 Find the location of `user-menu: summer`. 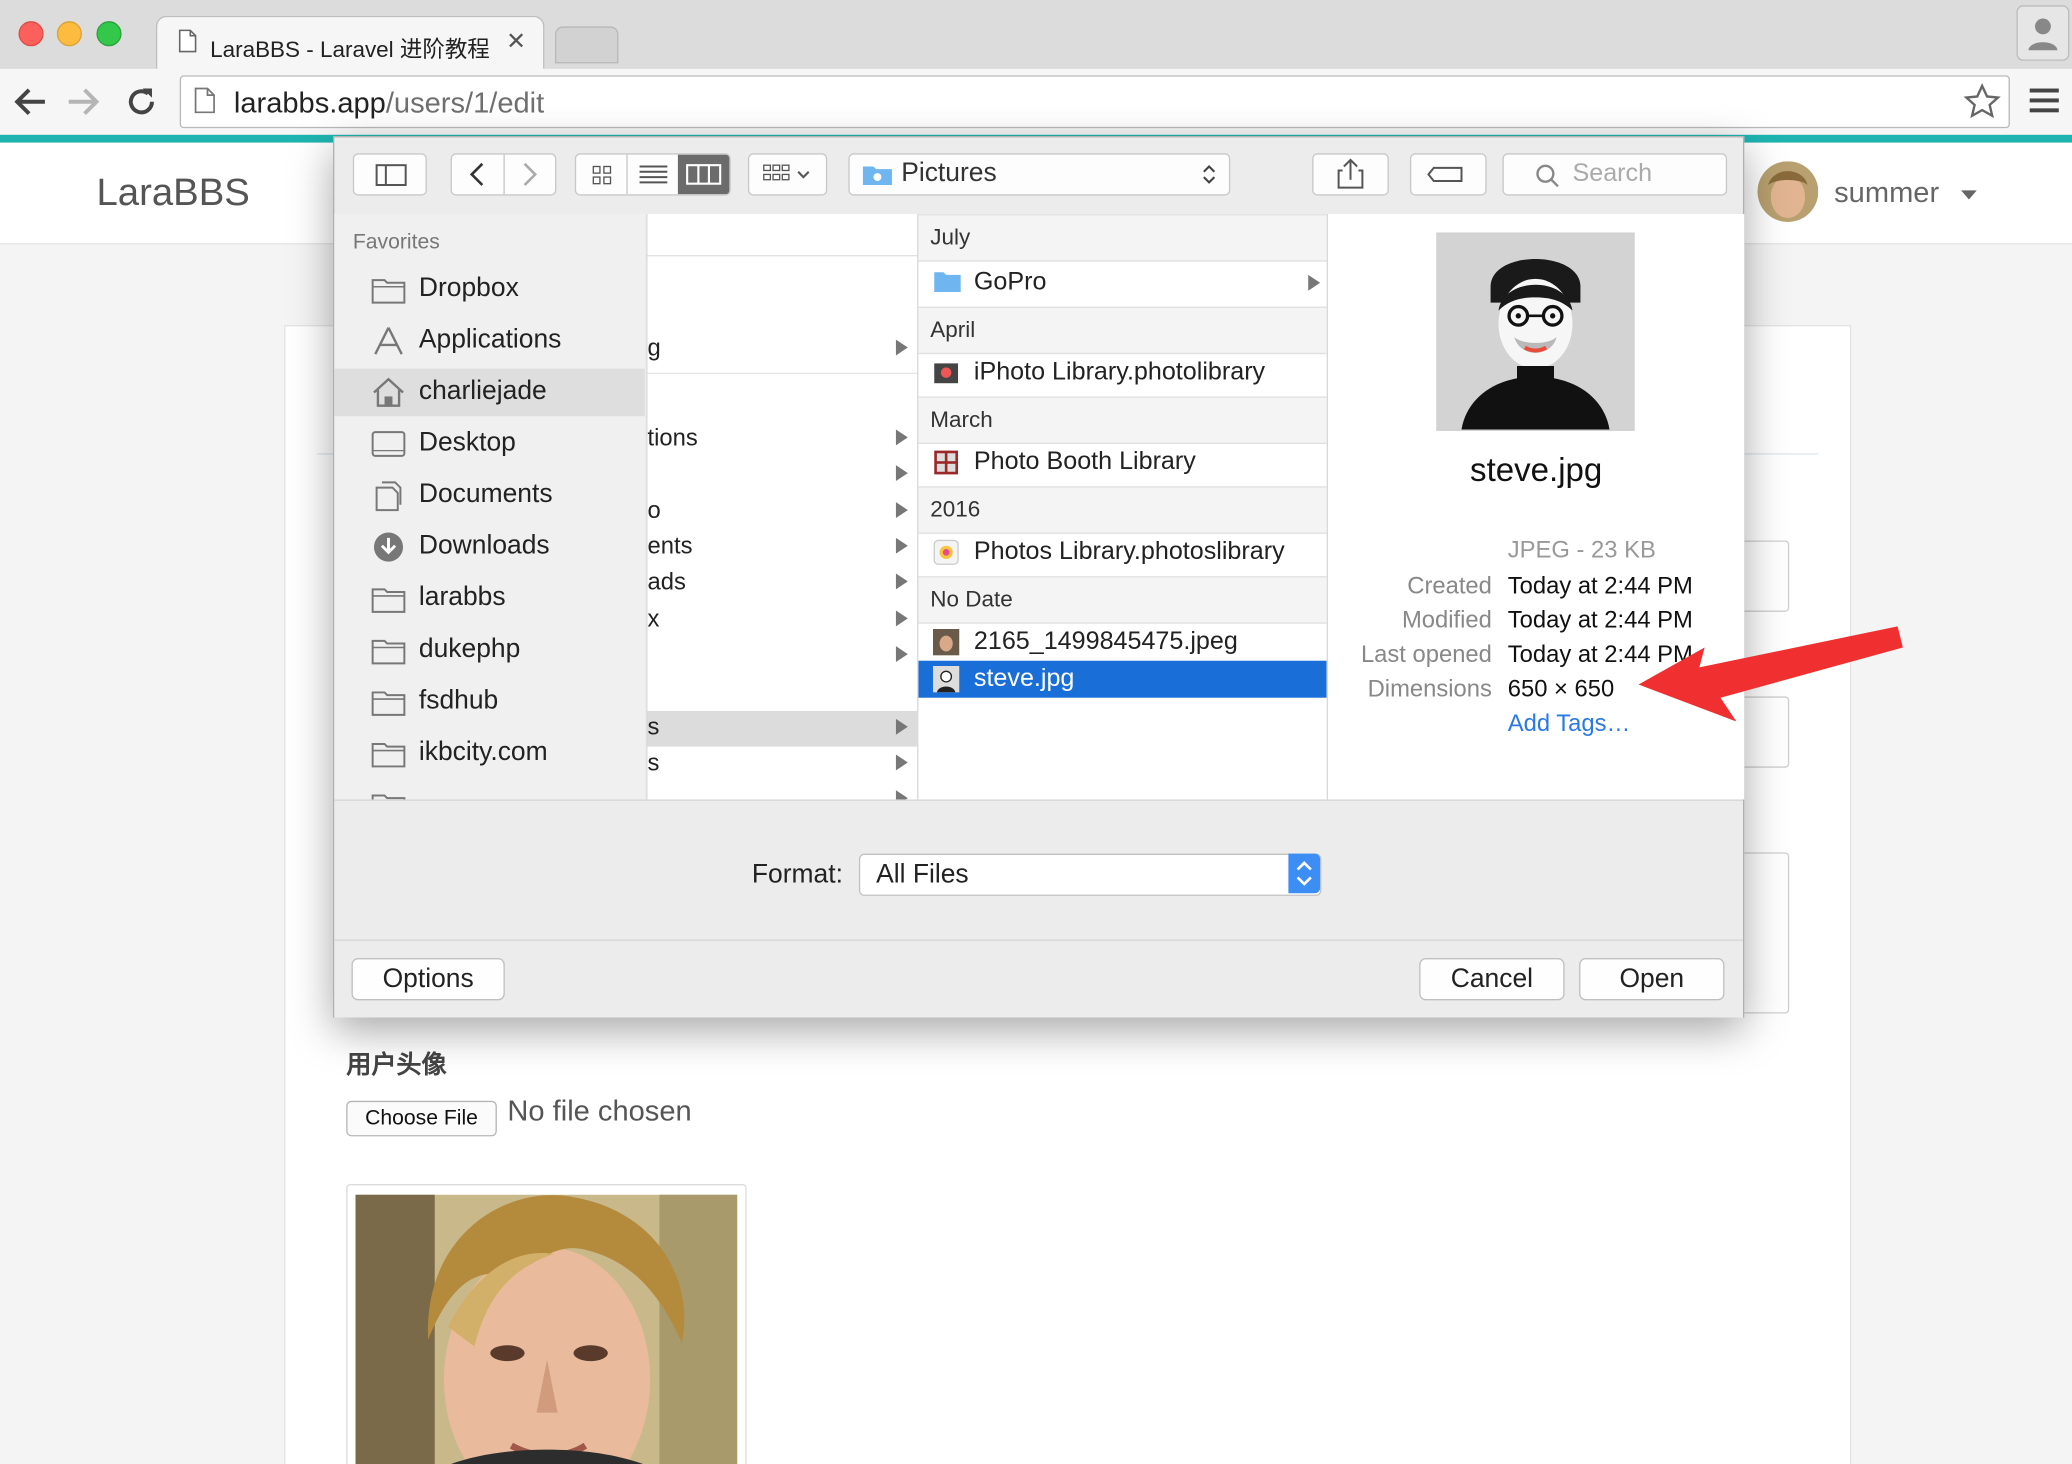

user-menu: summer is located at coordinates (1886, 193).